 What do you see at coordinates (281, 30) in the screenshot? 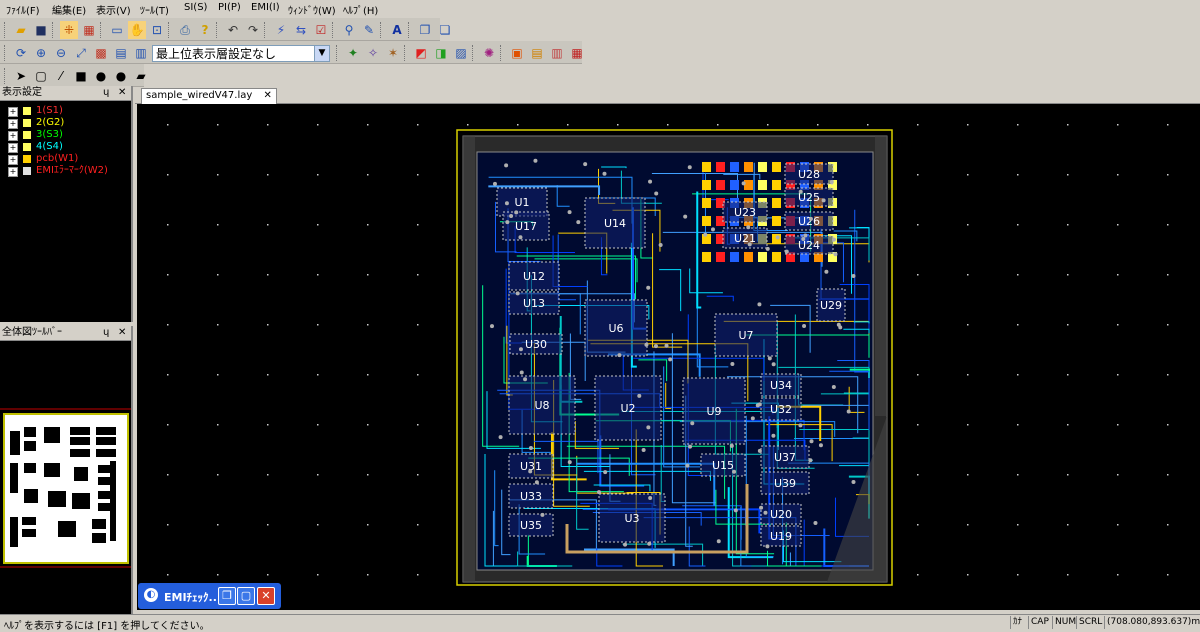
I see `route-icon: ⚡` at bounding box center [281, 30].